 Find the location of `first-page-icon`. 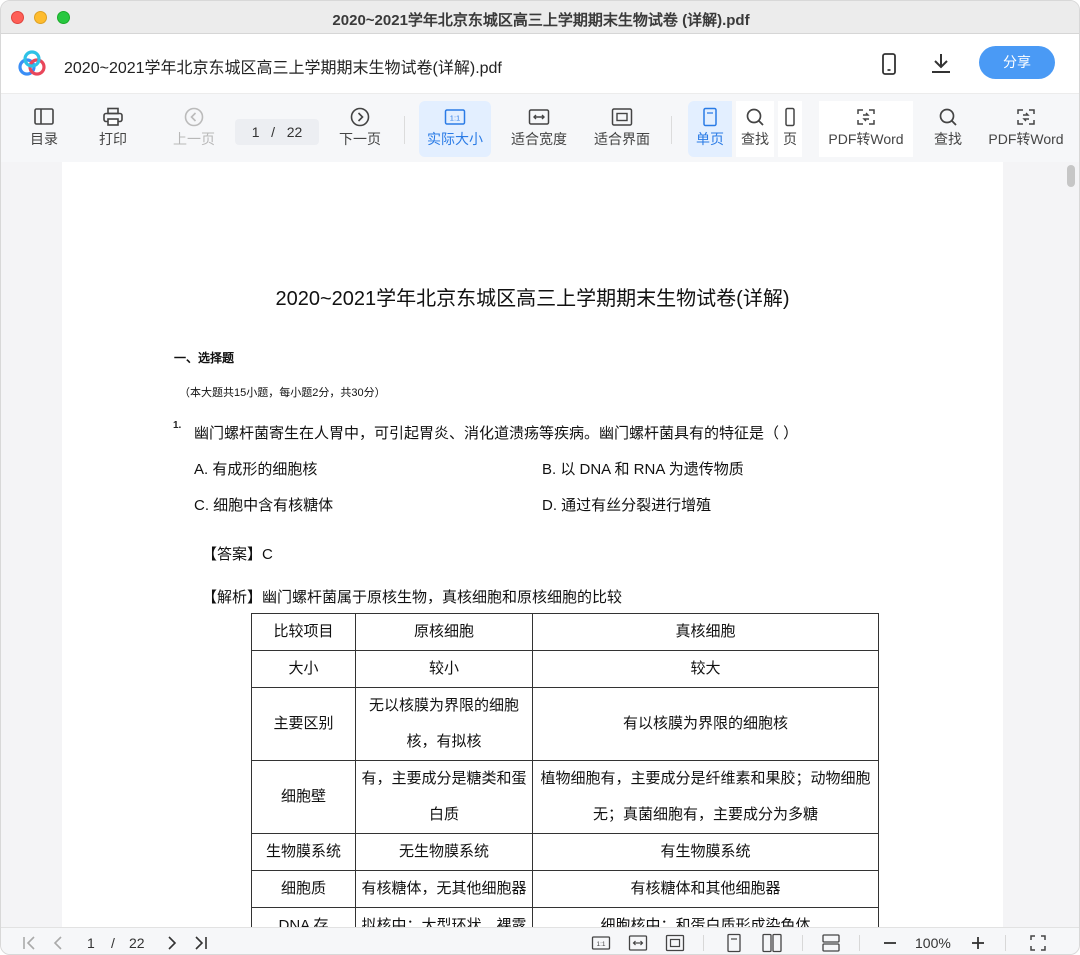

first-page-icon is located at coordinates (29, 943).